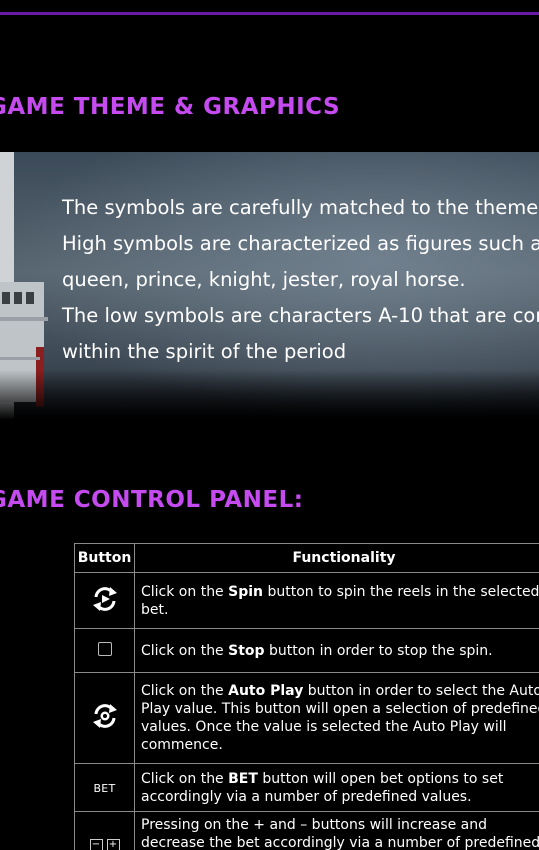 The image size is (539, 850). I want to click on theme-heading: GAME THEME & GRAPHICS, so click(170, 107).